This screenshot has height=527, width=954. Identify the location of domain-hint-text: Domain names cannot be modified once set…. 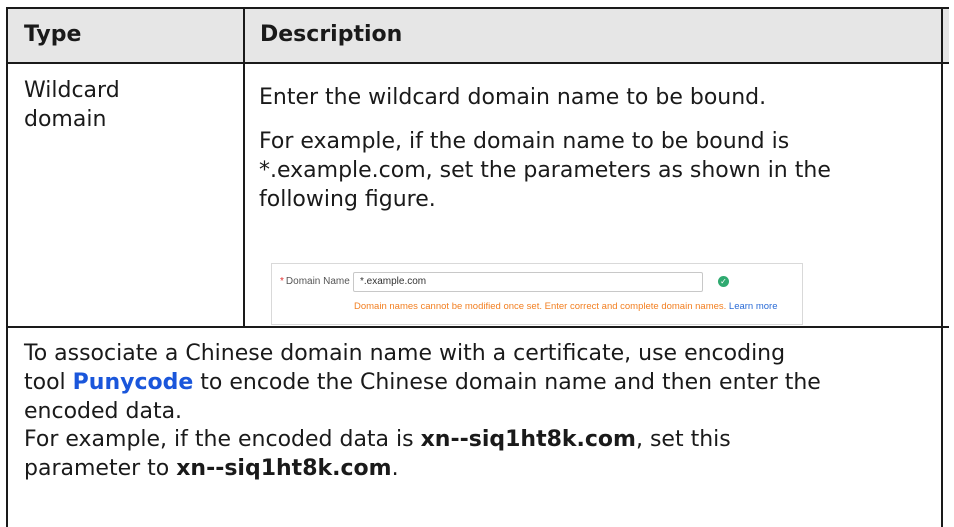
(540, 306).